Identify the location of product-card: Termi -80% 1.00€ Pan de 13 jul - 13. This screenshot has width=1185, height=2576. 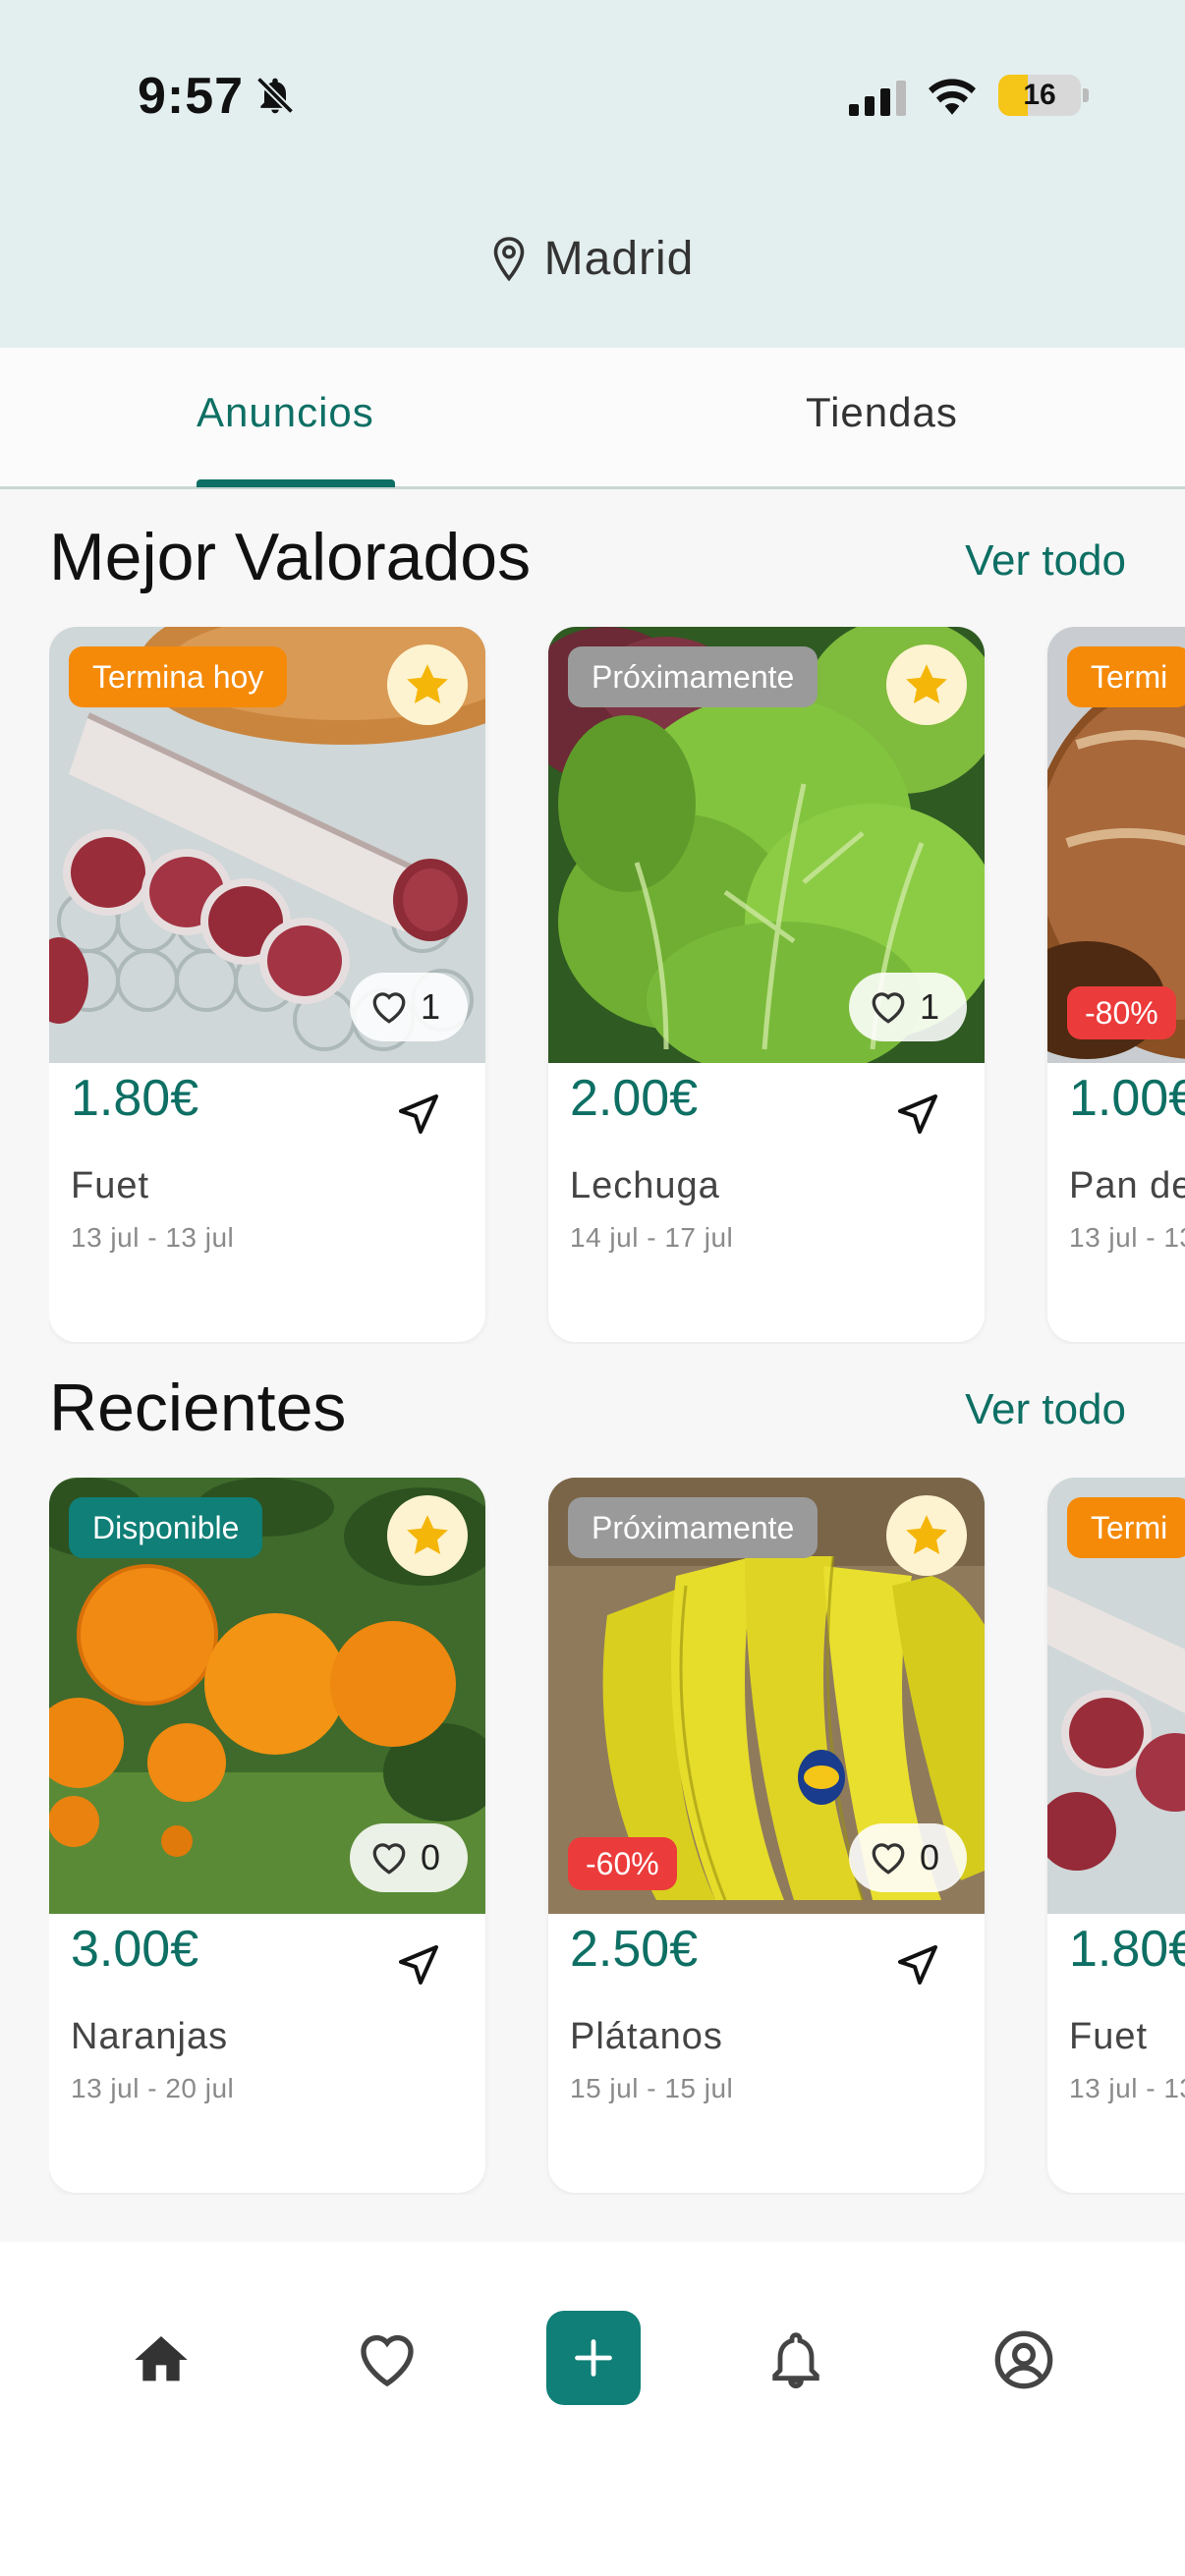
(1116, 984).